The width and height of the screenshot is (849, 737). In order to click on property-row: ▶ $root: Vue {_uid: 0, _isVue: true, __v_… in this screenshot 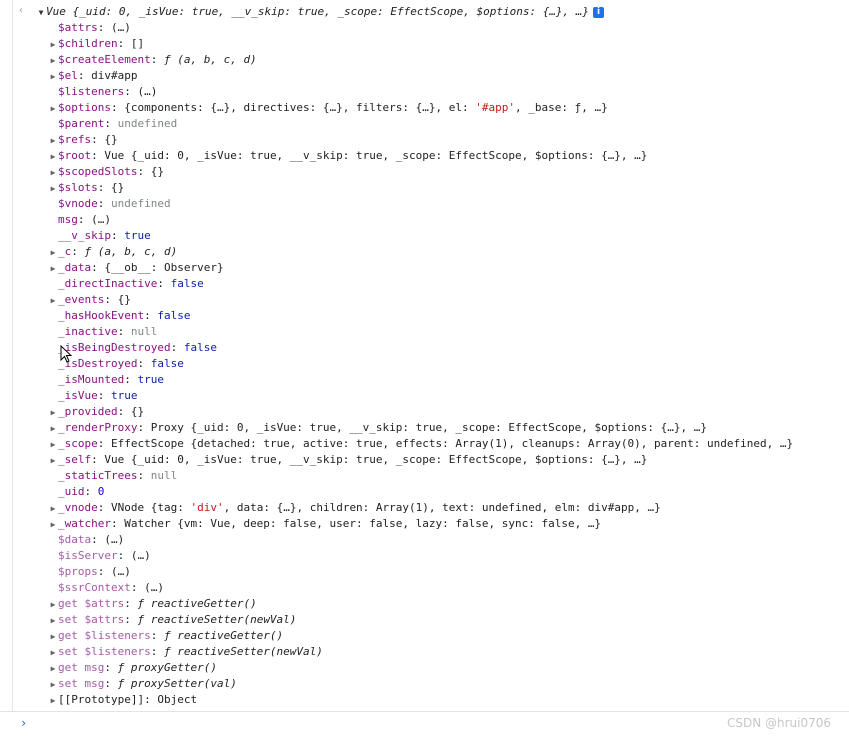, I will do `click(348, 156)`.